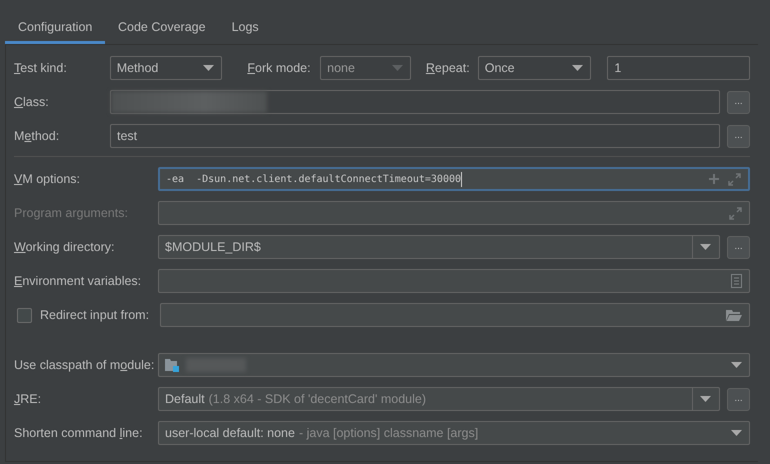 This screenshot has width=770, height=464. What do you see at coordinates (55, 29) in the screenshot?
I see `tab: Configuration` at bounding box center [55, 29].